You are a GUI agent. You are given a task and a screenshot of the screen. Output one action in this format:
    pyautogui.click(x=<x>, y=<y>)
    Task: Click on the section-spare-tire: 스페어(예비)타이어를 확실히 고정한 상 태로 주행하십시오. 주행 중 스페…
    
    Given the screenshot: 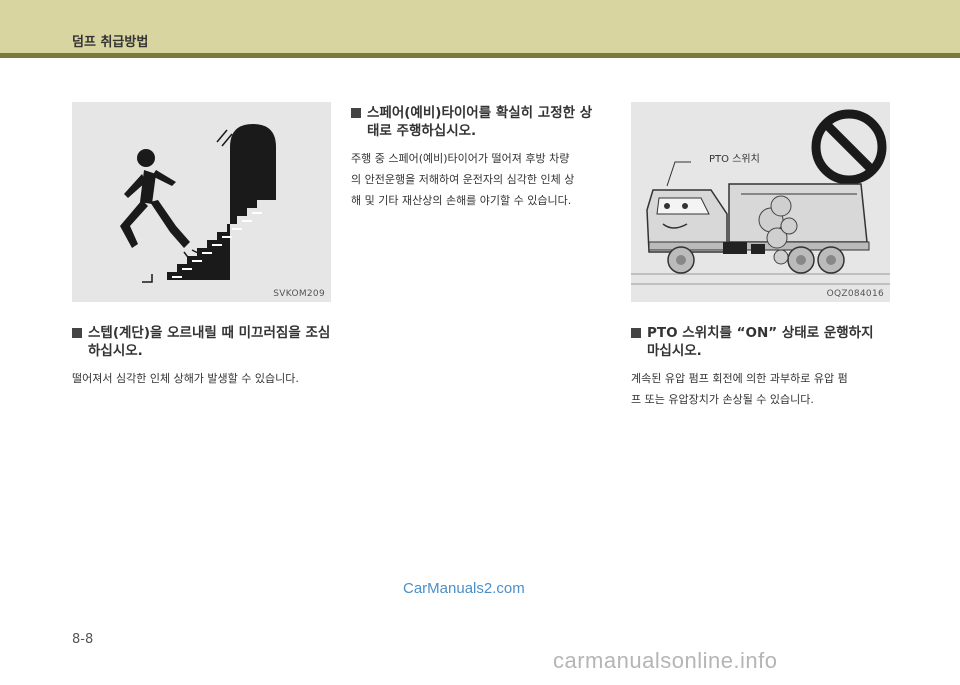 What is the action you would take?
    pyautogui.click(x=483, y=157)
    